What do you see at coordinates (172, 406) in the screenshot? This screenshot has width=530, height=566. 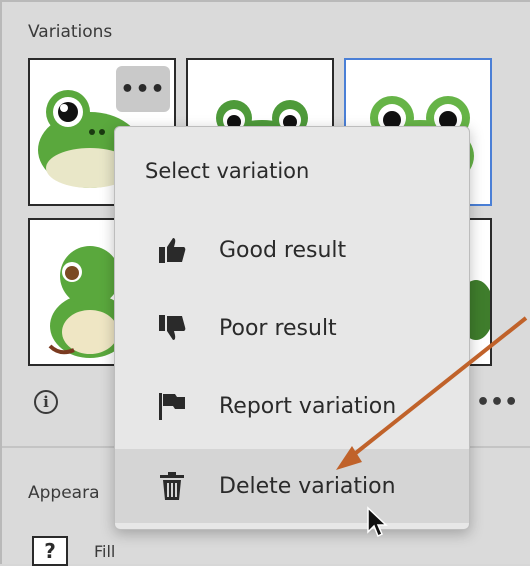 I see `flag-icon` at bounding box center [172, 406].